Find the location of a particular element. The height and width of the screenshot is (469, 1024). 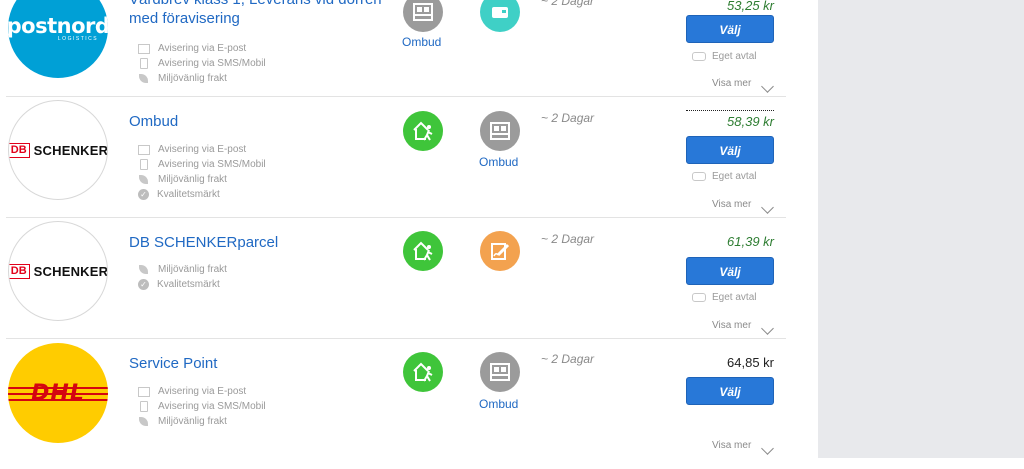

door-delivery-icon is located at coordinates (500, 16).